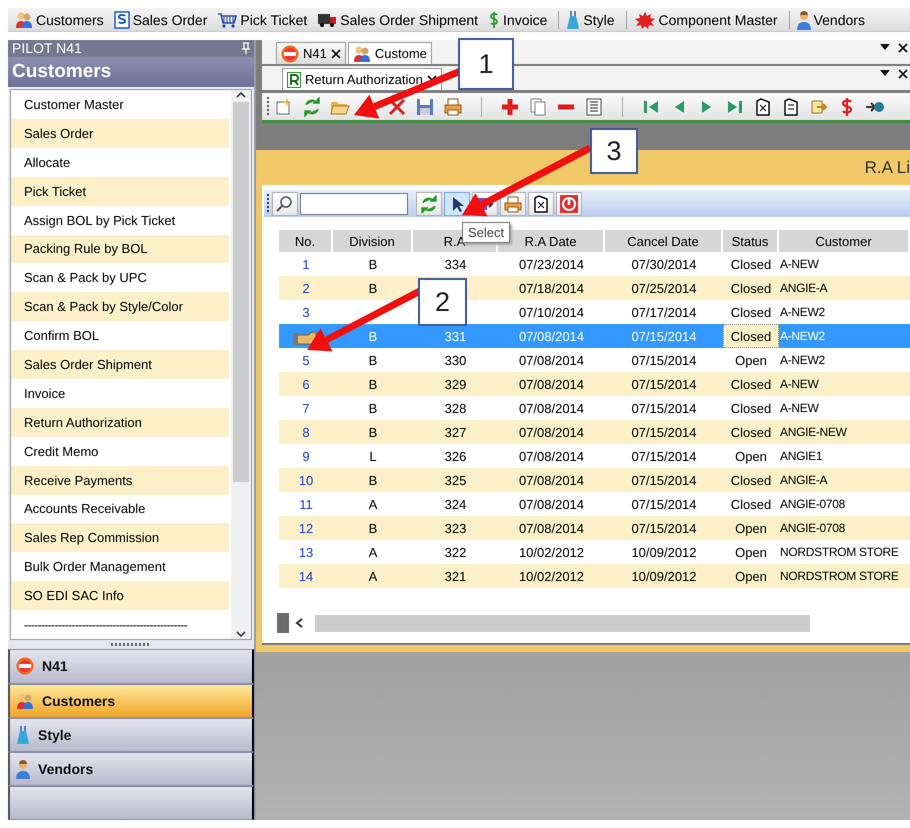 The image size is (910, 828). What do you see at coordinates (510, 106) in the screenshot?
I see `add-icon` at bounding box center [510, 106].